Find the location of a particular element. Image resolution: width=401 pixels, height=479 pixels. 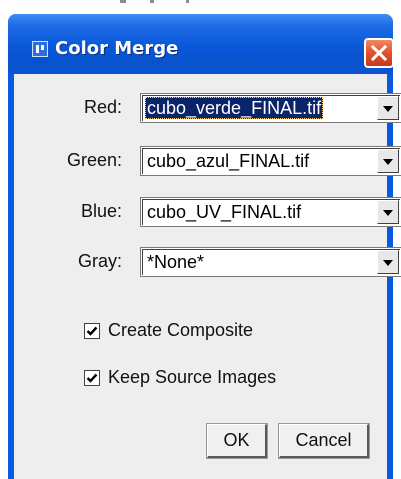

title-bar: Color Merge is located at coordinates (201, 44).